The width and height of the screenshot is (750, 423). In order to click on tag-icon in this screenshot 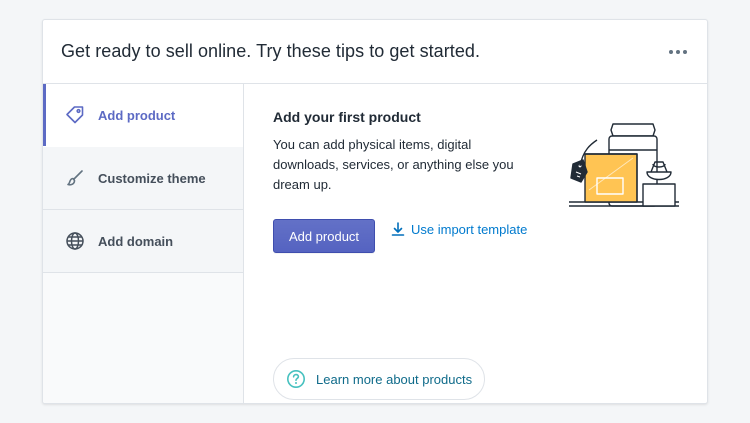, I will do `click(75, 115)`.